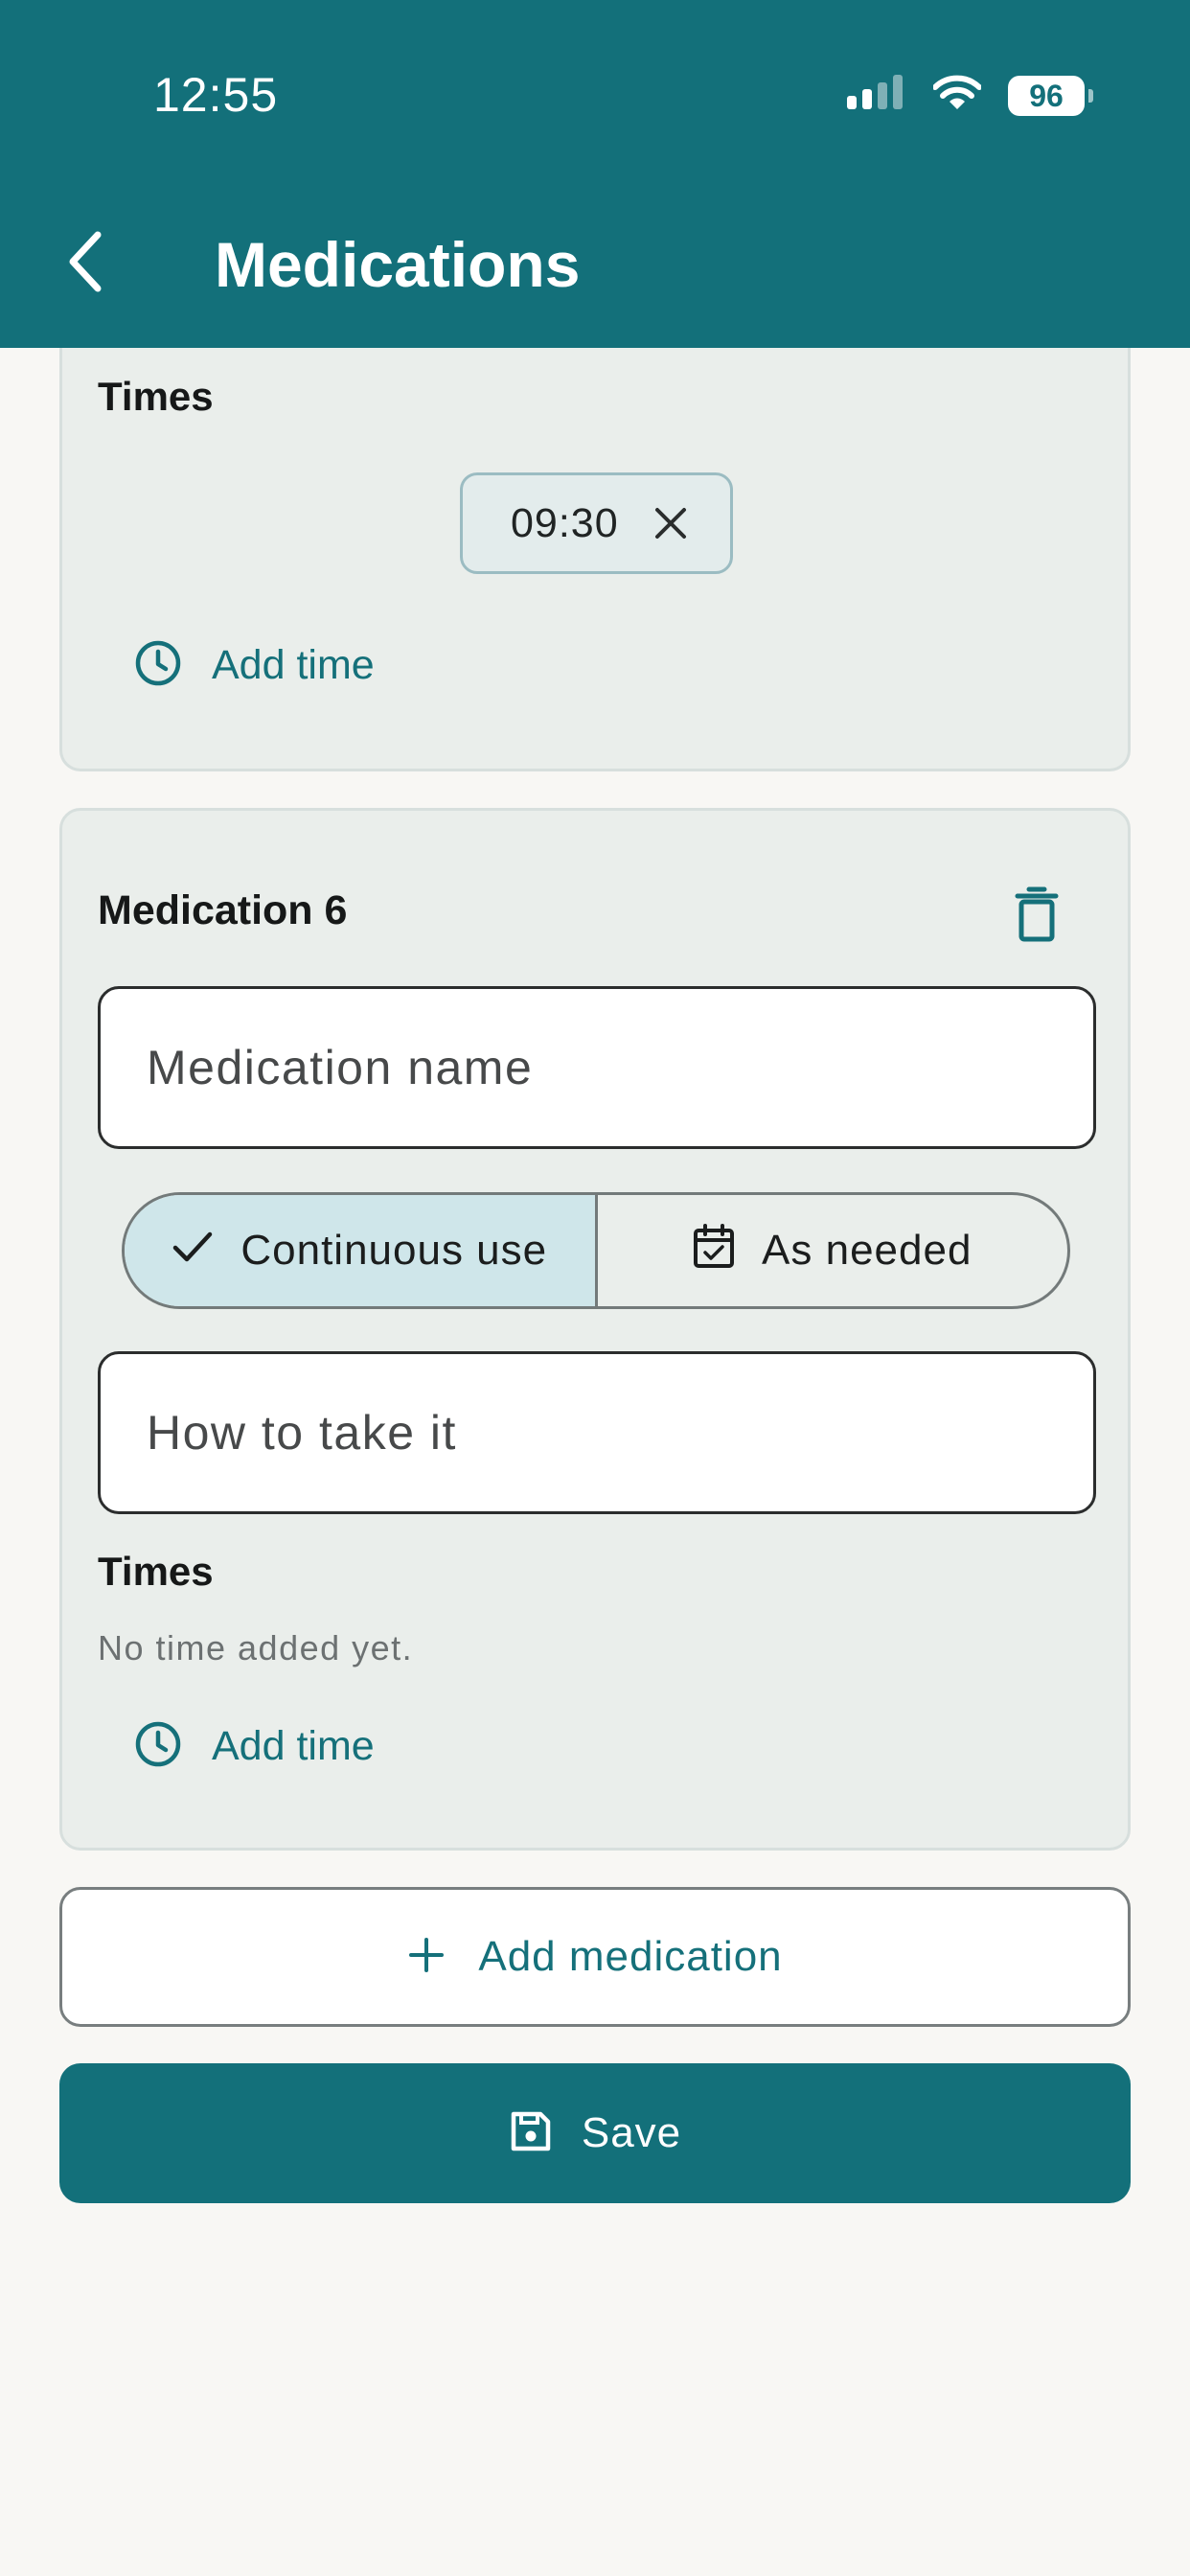  I want to click on wifi-icon, so click(957, 96).